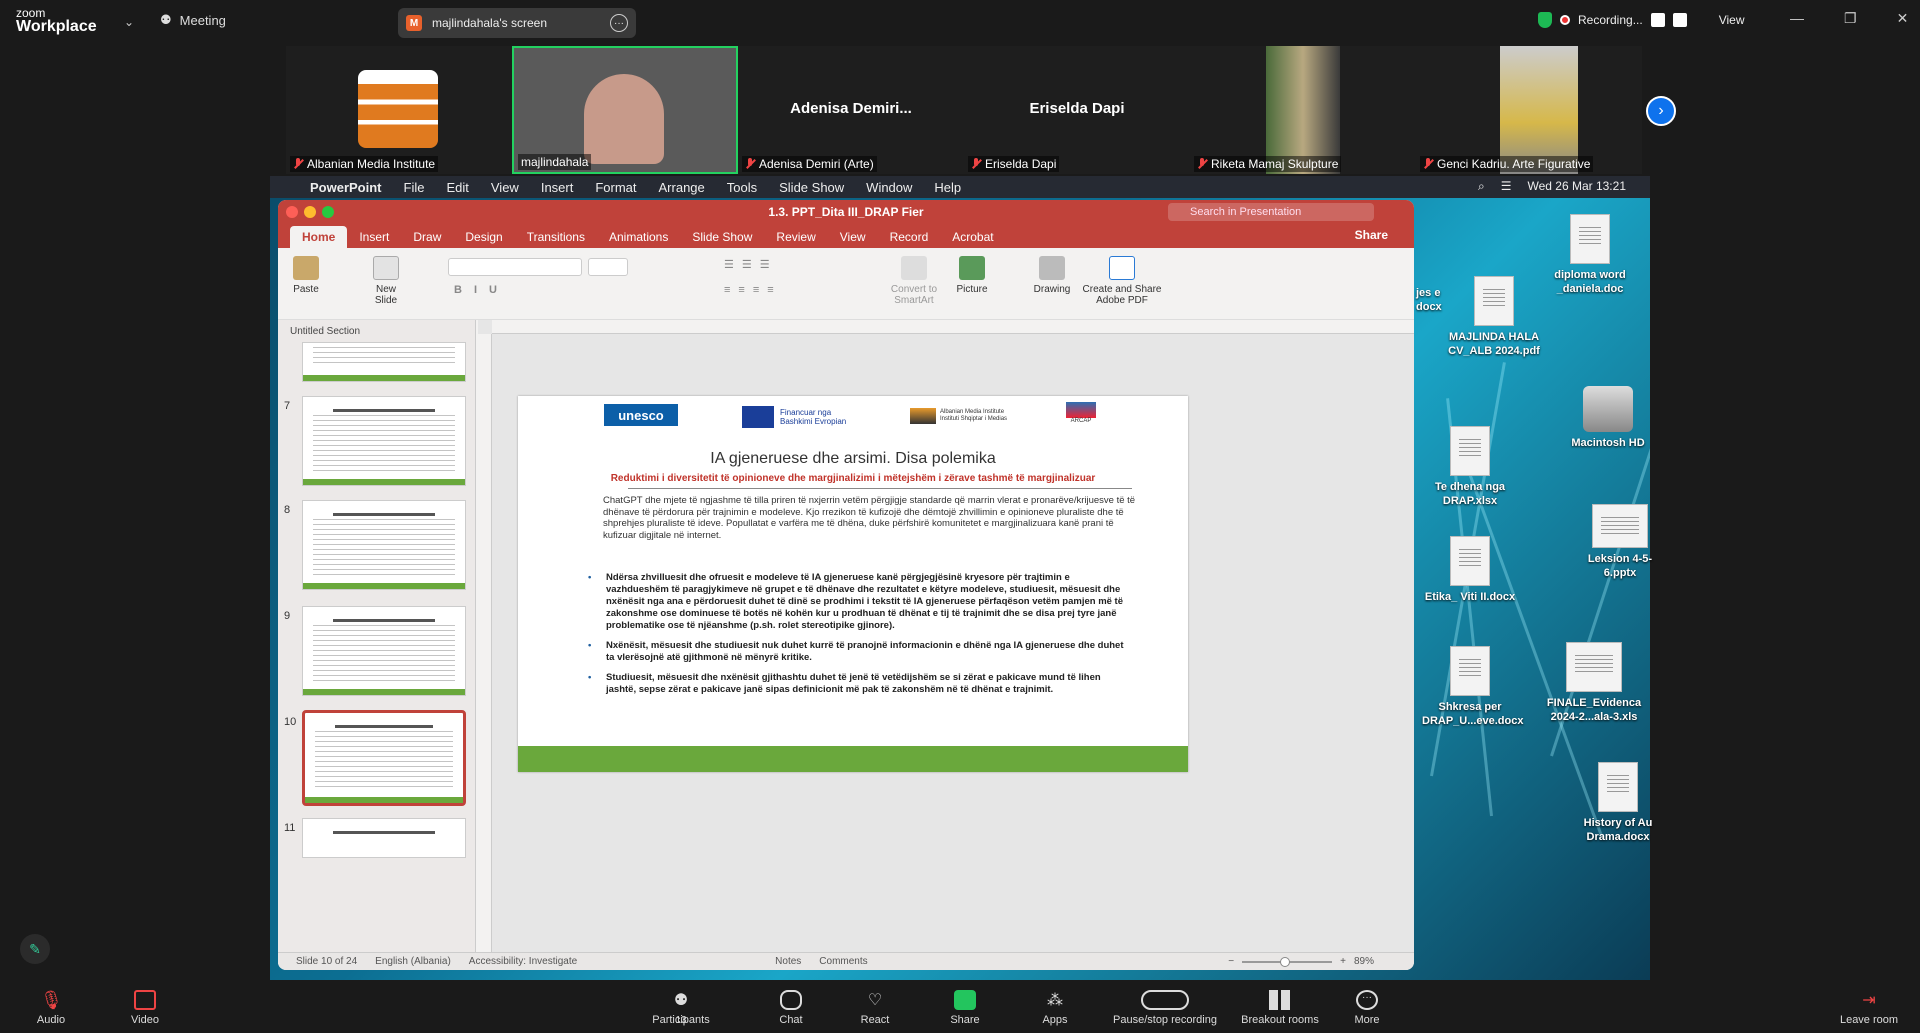 This screenshot has width=1920, height=1033. I want to click on tab-insert: Insert, so click(374, 237).